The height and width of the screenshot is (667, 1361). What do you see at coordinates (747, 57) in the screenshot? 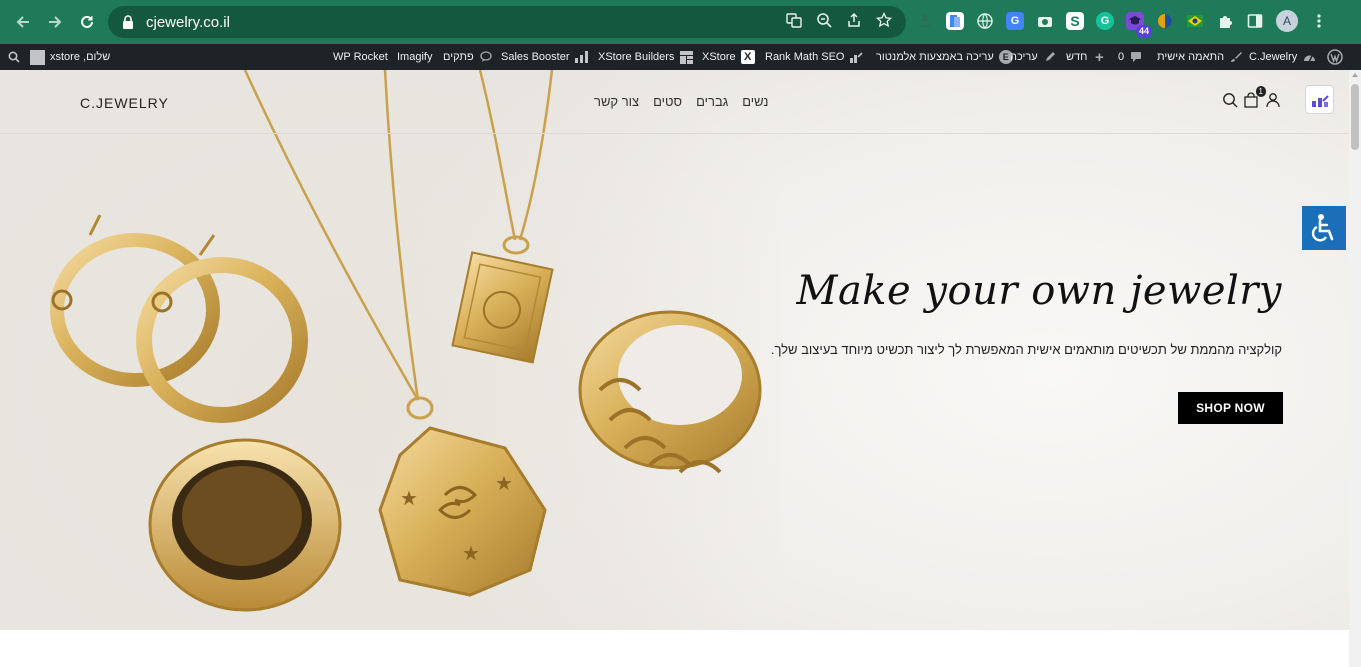
I see `xstore-x-icon: X` at bounding box center [747, 57].